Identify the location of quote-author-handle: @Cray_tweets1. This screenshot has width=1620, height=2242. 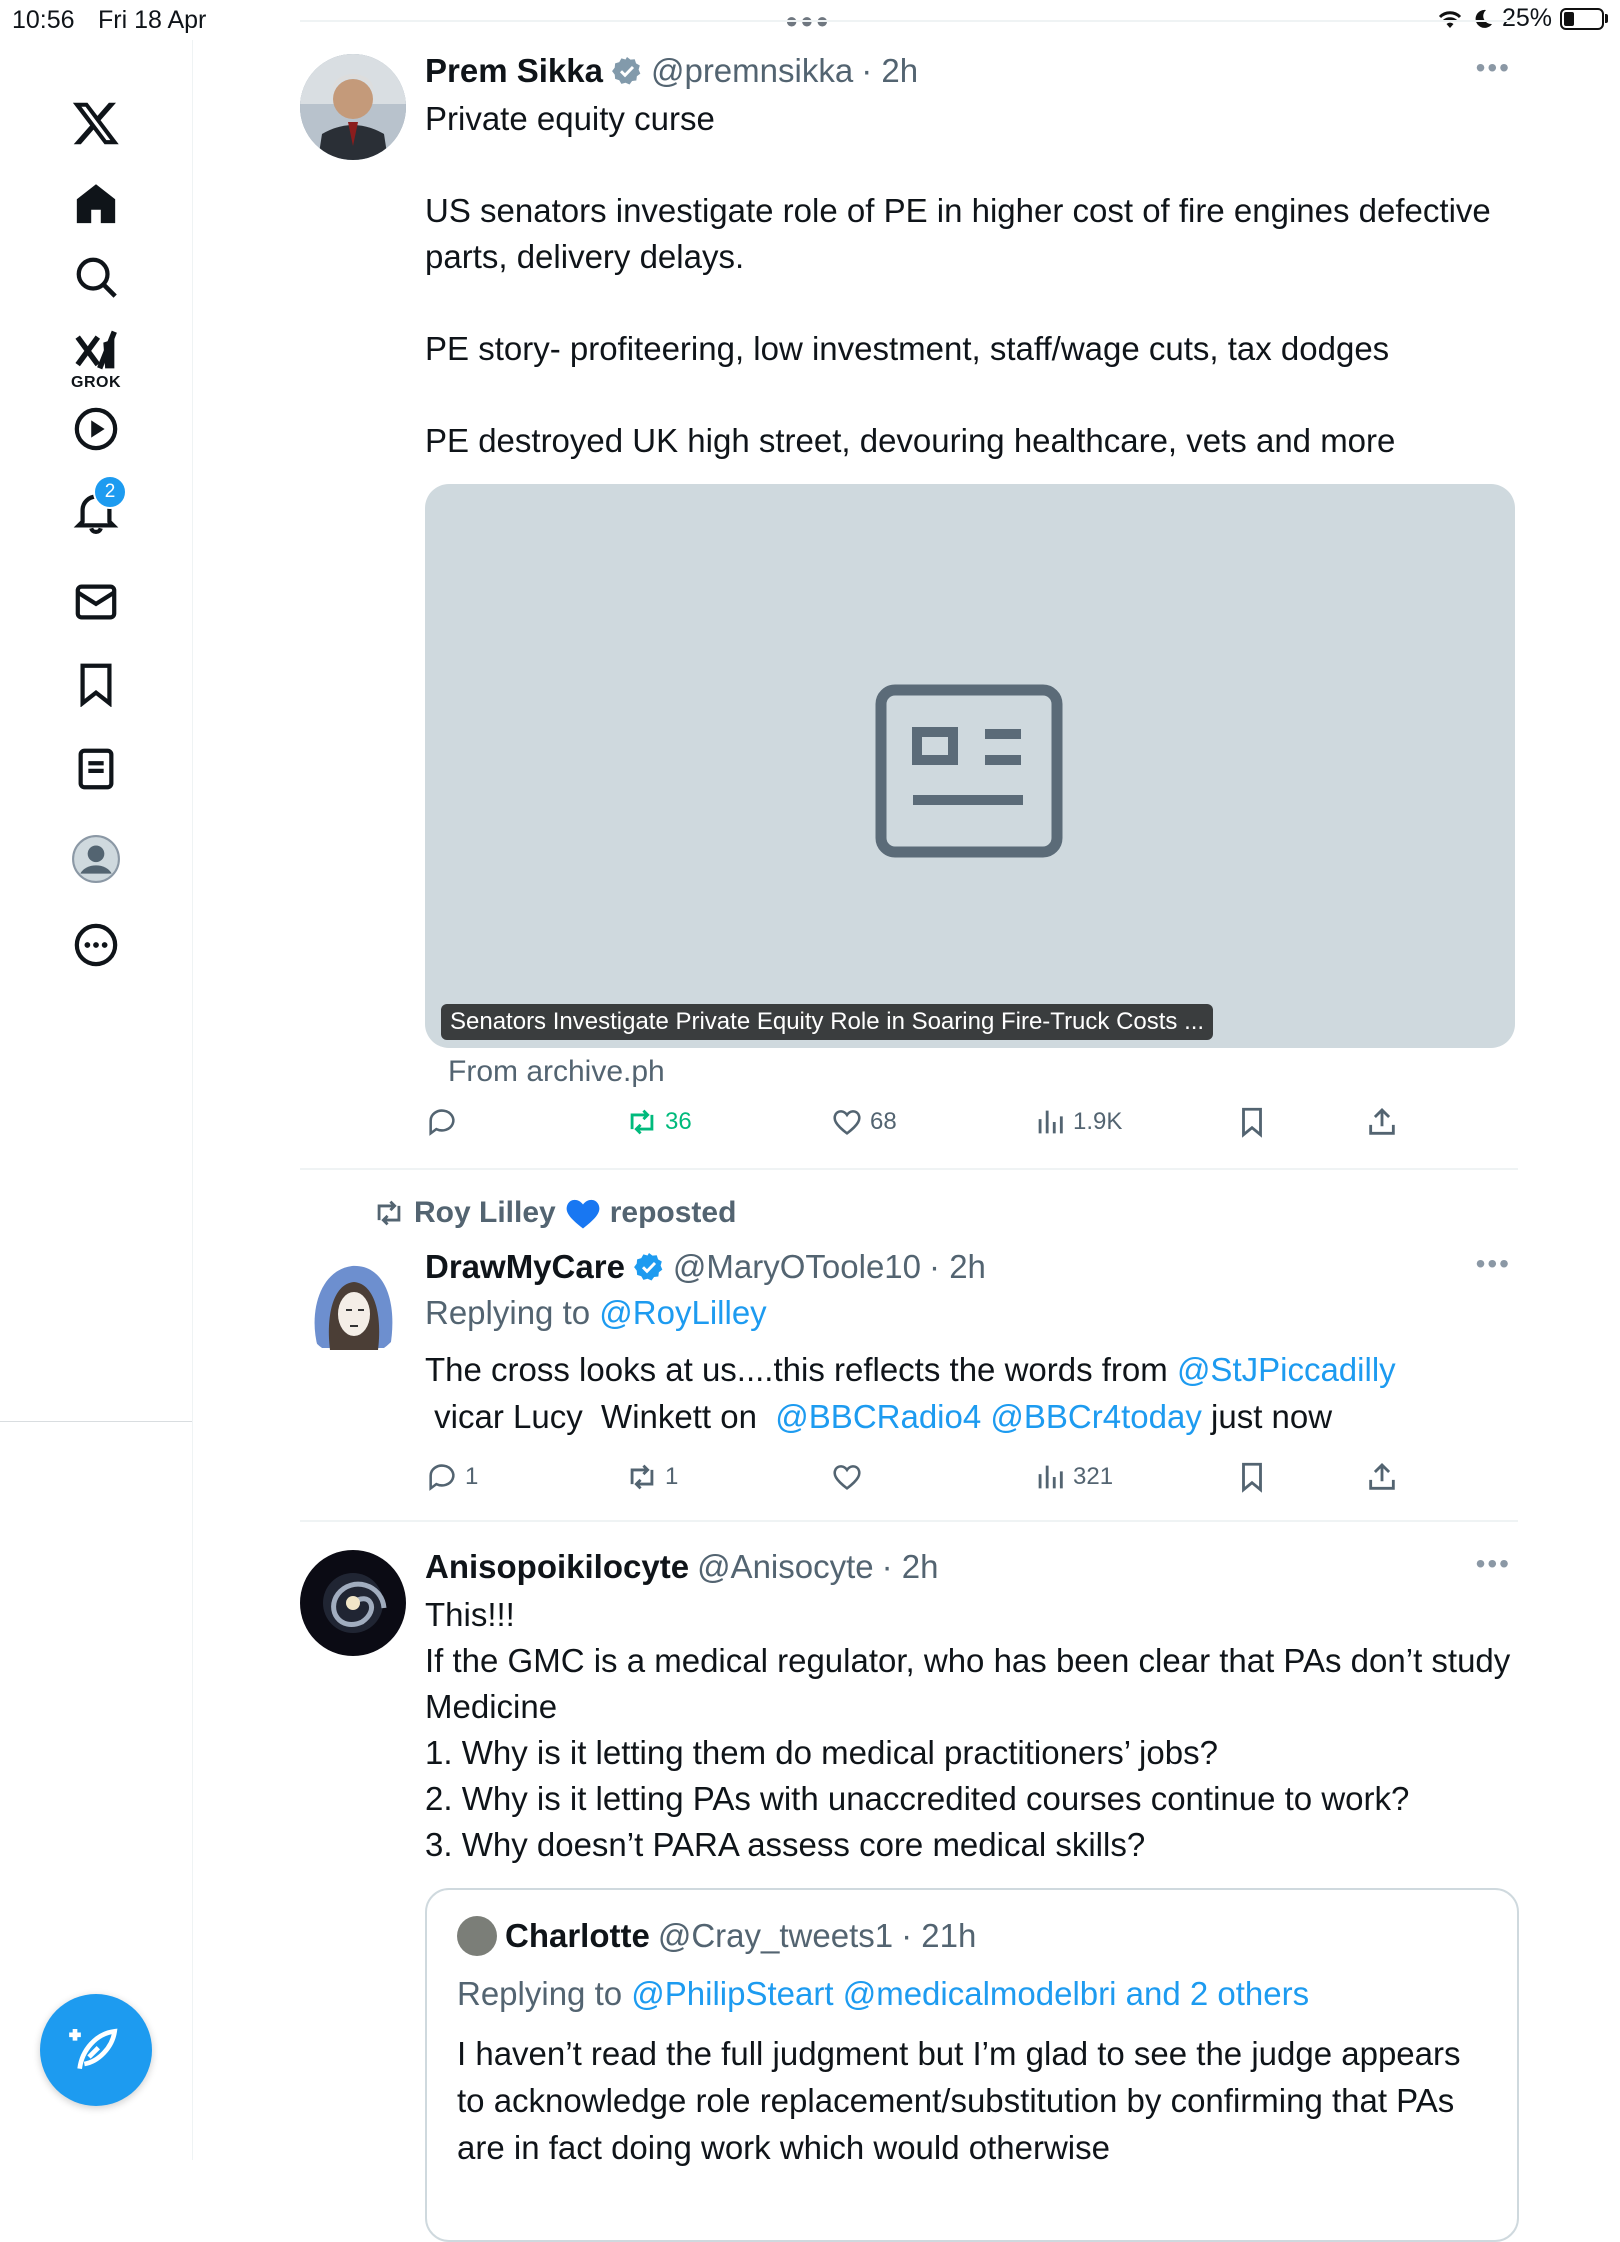
(775, 1935).